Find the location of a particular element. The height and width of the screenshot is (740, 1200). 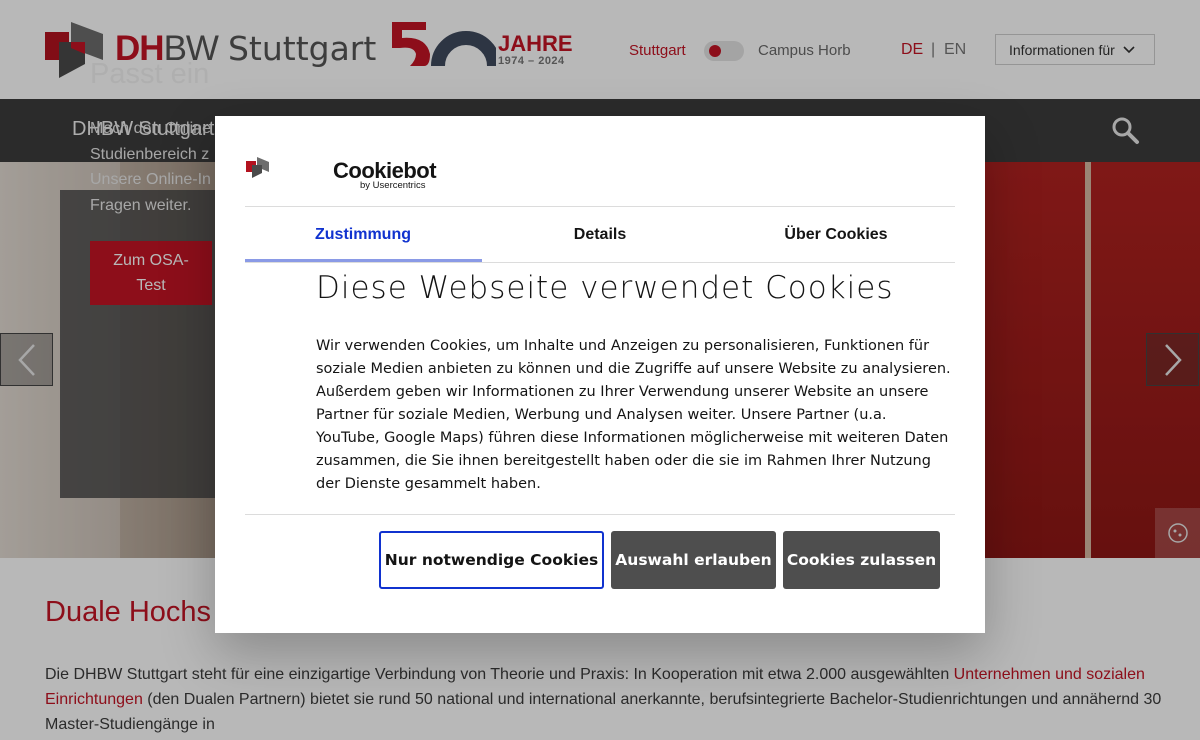

allow-selection-button: Auswahl erlauben is located at coordinates (693, 560).